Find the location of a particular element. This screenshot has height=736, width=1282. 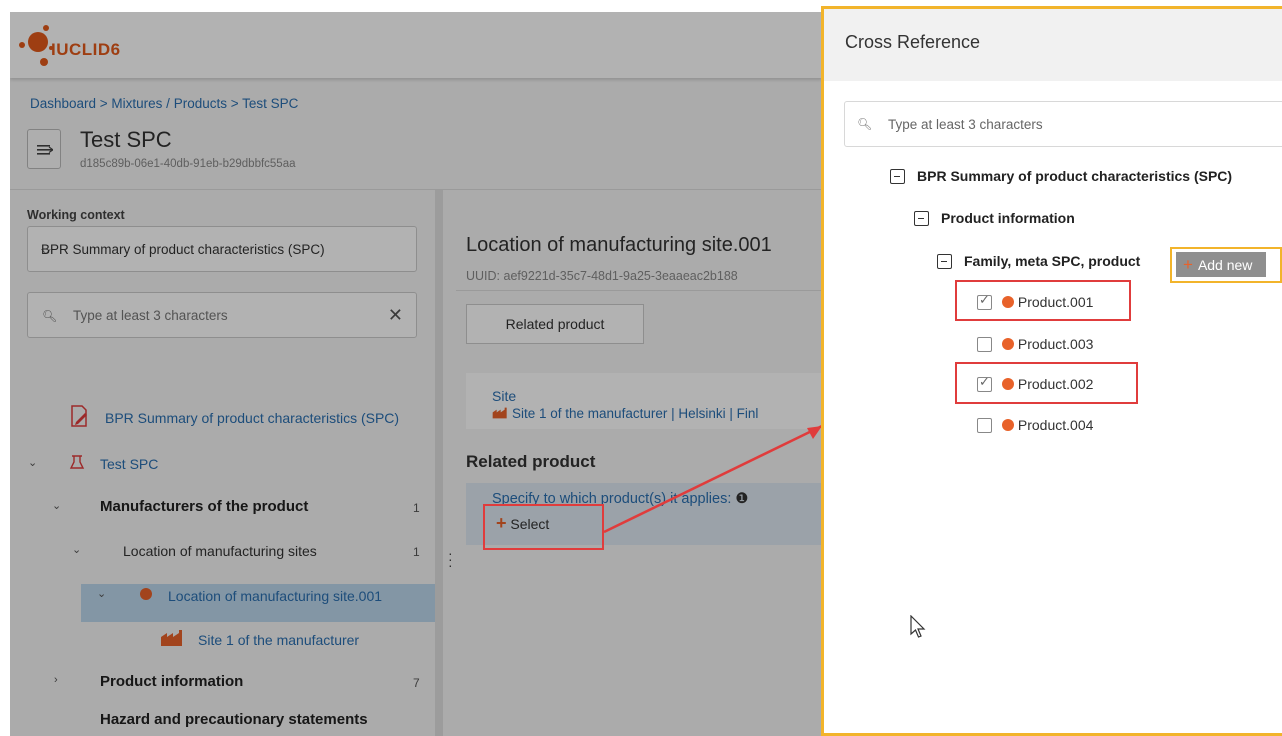

add-new-button: + Add new is located at coordinates (1221, 264).